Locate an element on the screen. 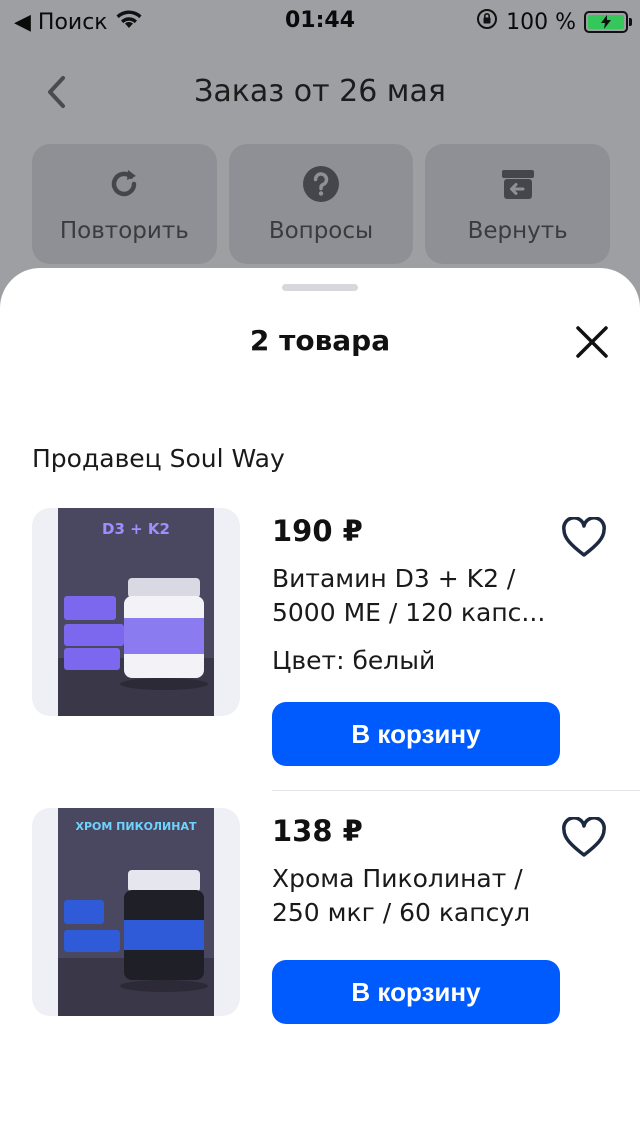 This screenshot has width=640, height=1136. return-label: Вернуть is located at coordinates (517, 231).